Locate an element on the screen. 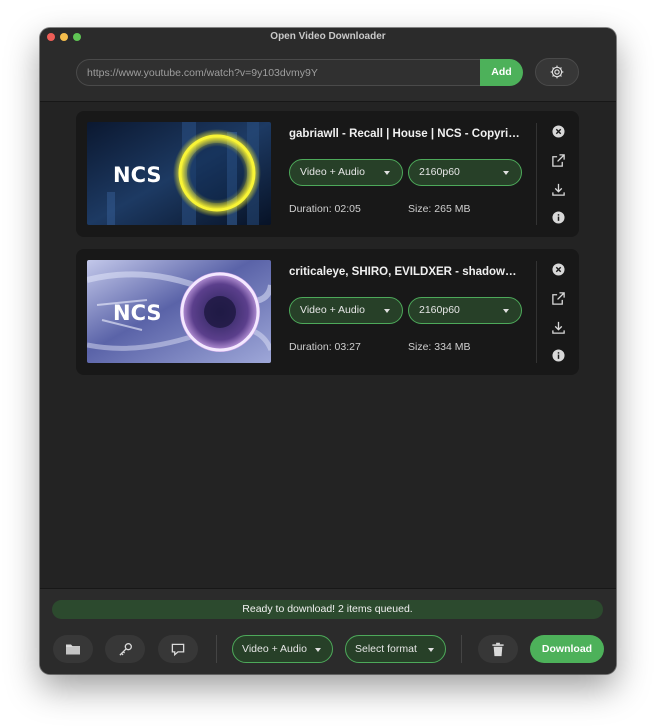 The height and width of the screenshot is (728, 656). download-all-button: Download is located at coordinates (567, 649).